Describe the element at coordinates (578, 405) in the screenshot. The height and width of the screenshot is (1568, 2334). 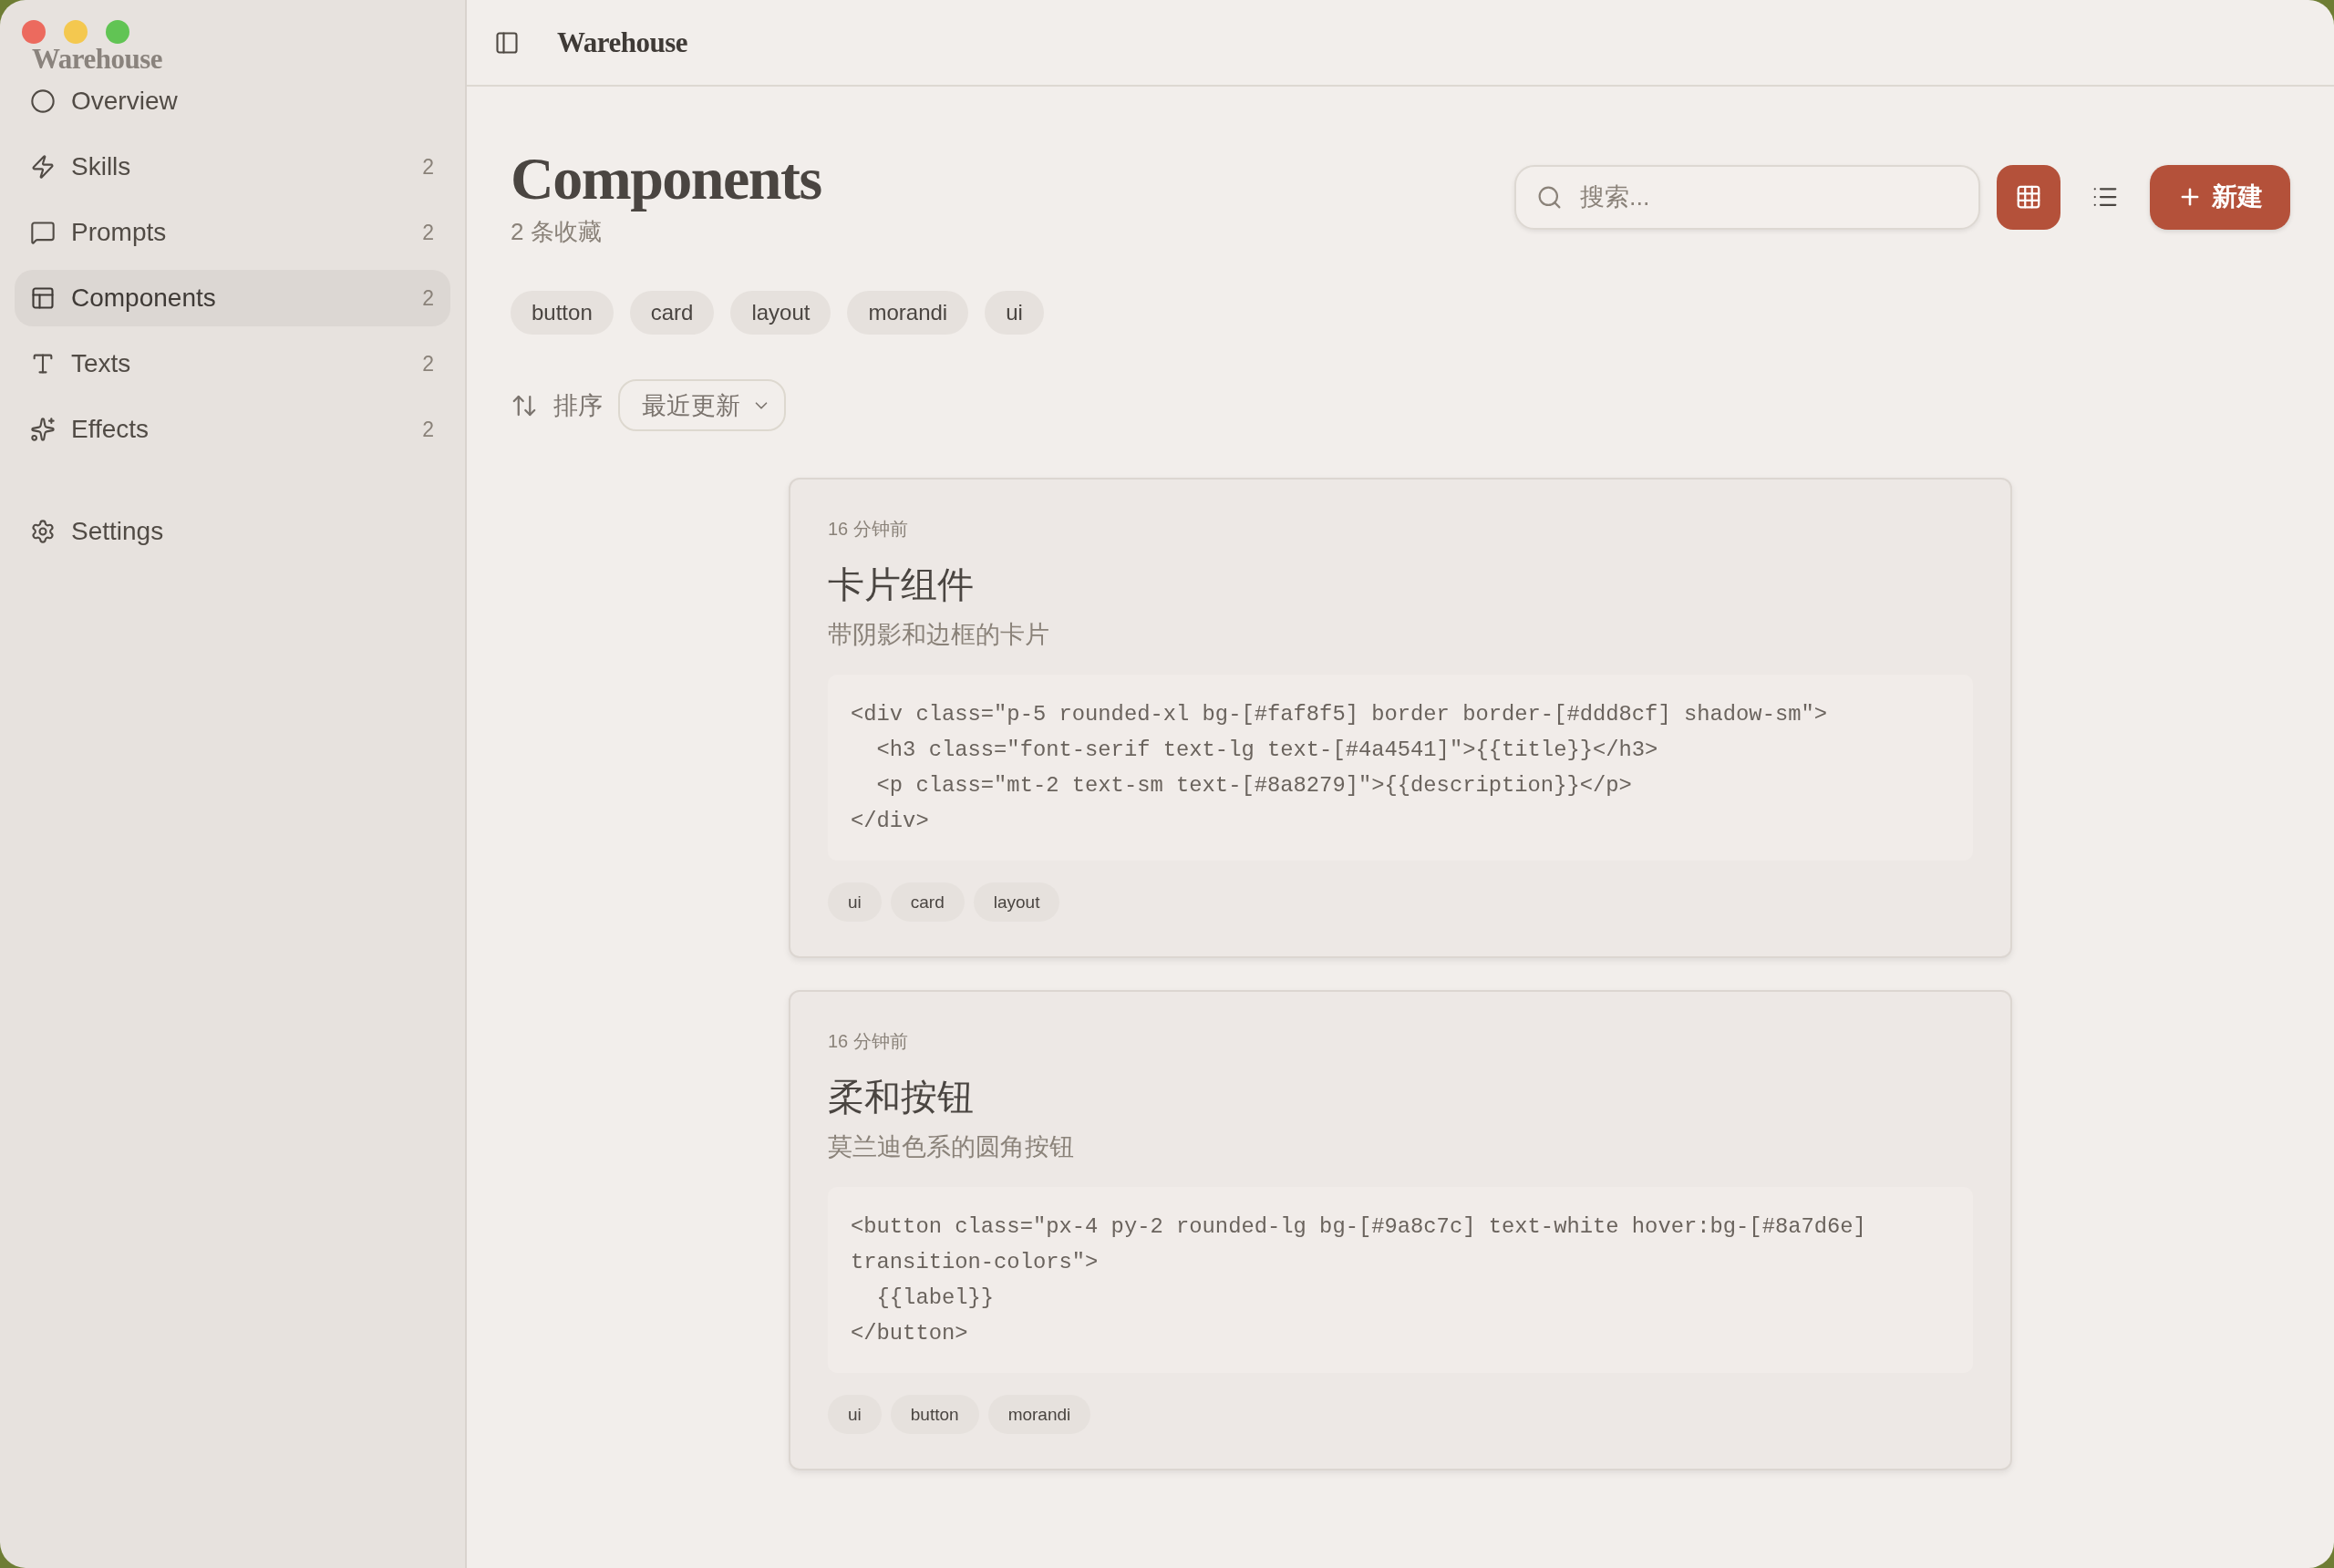
I see `sort-label: 排序` at that location.